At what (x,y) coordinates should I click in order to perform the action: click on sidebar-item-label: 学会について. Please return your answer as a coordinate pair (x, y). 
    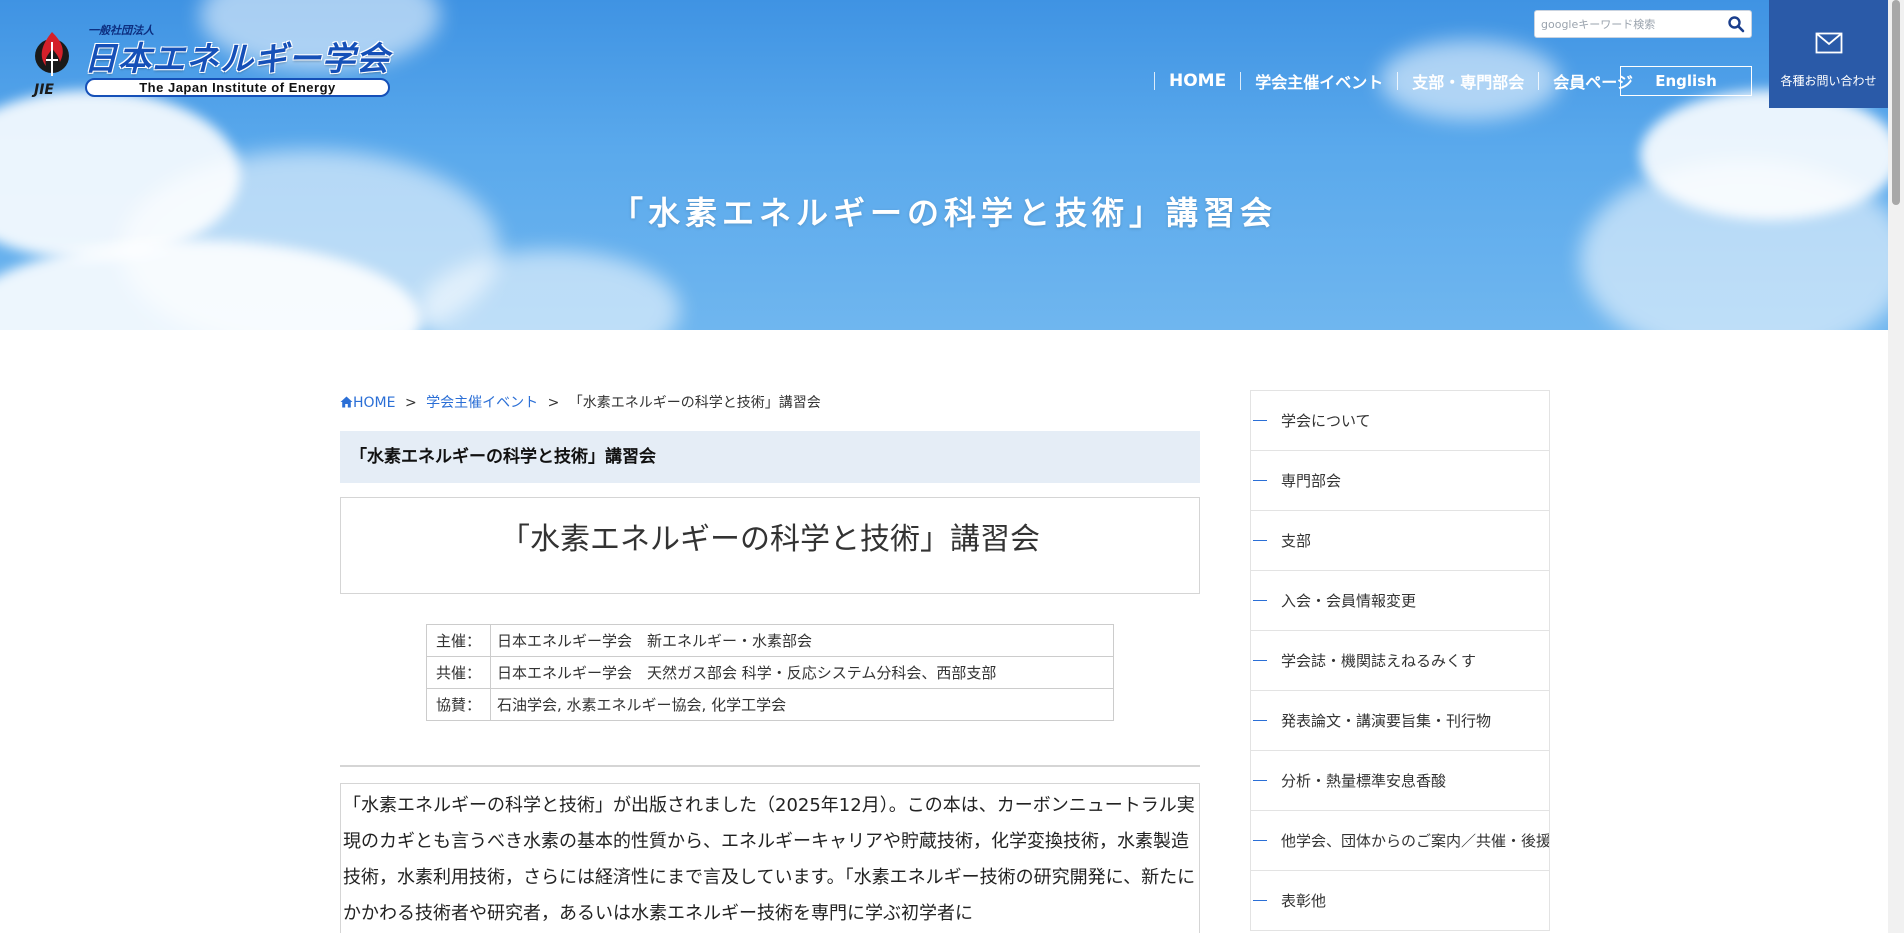
    Looking at the image, I should click on (1326, 421).